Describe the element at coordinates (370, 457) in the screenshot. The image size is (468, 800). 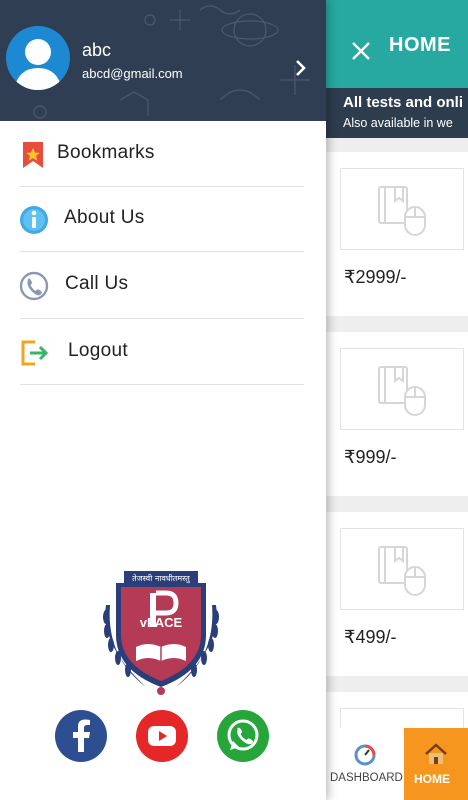
I see `course-price: ₹999/-` at that location.